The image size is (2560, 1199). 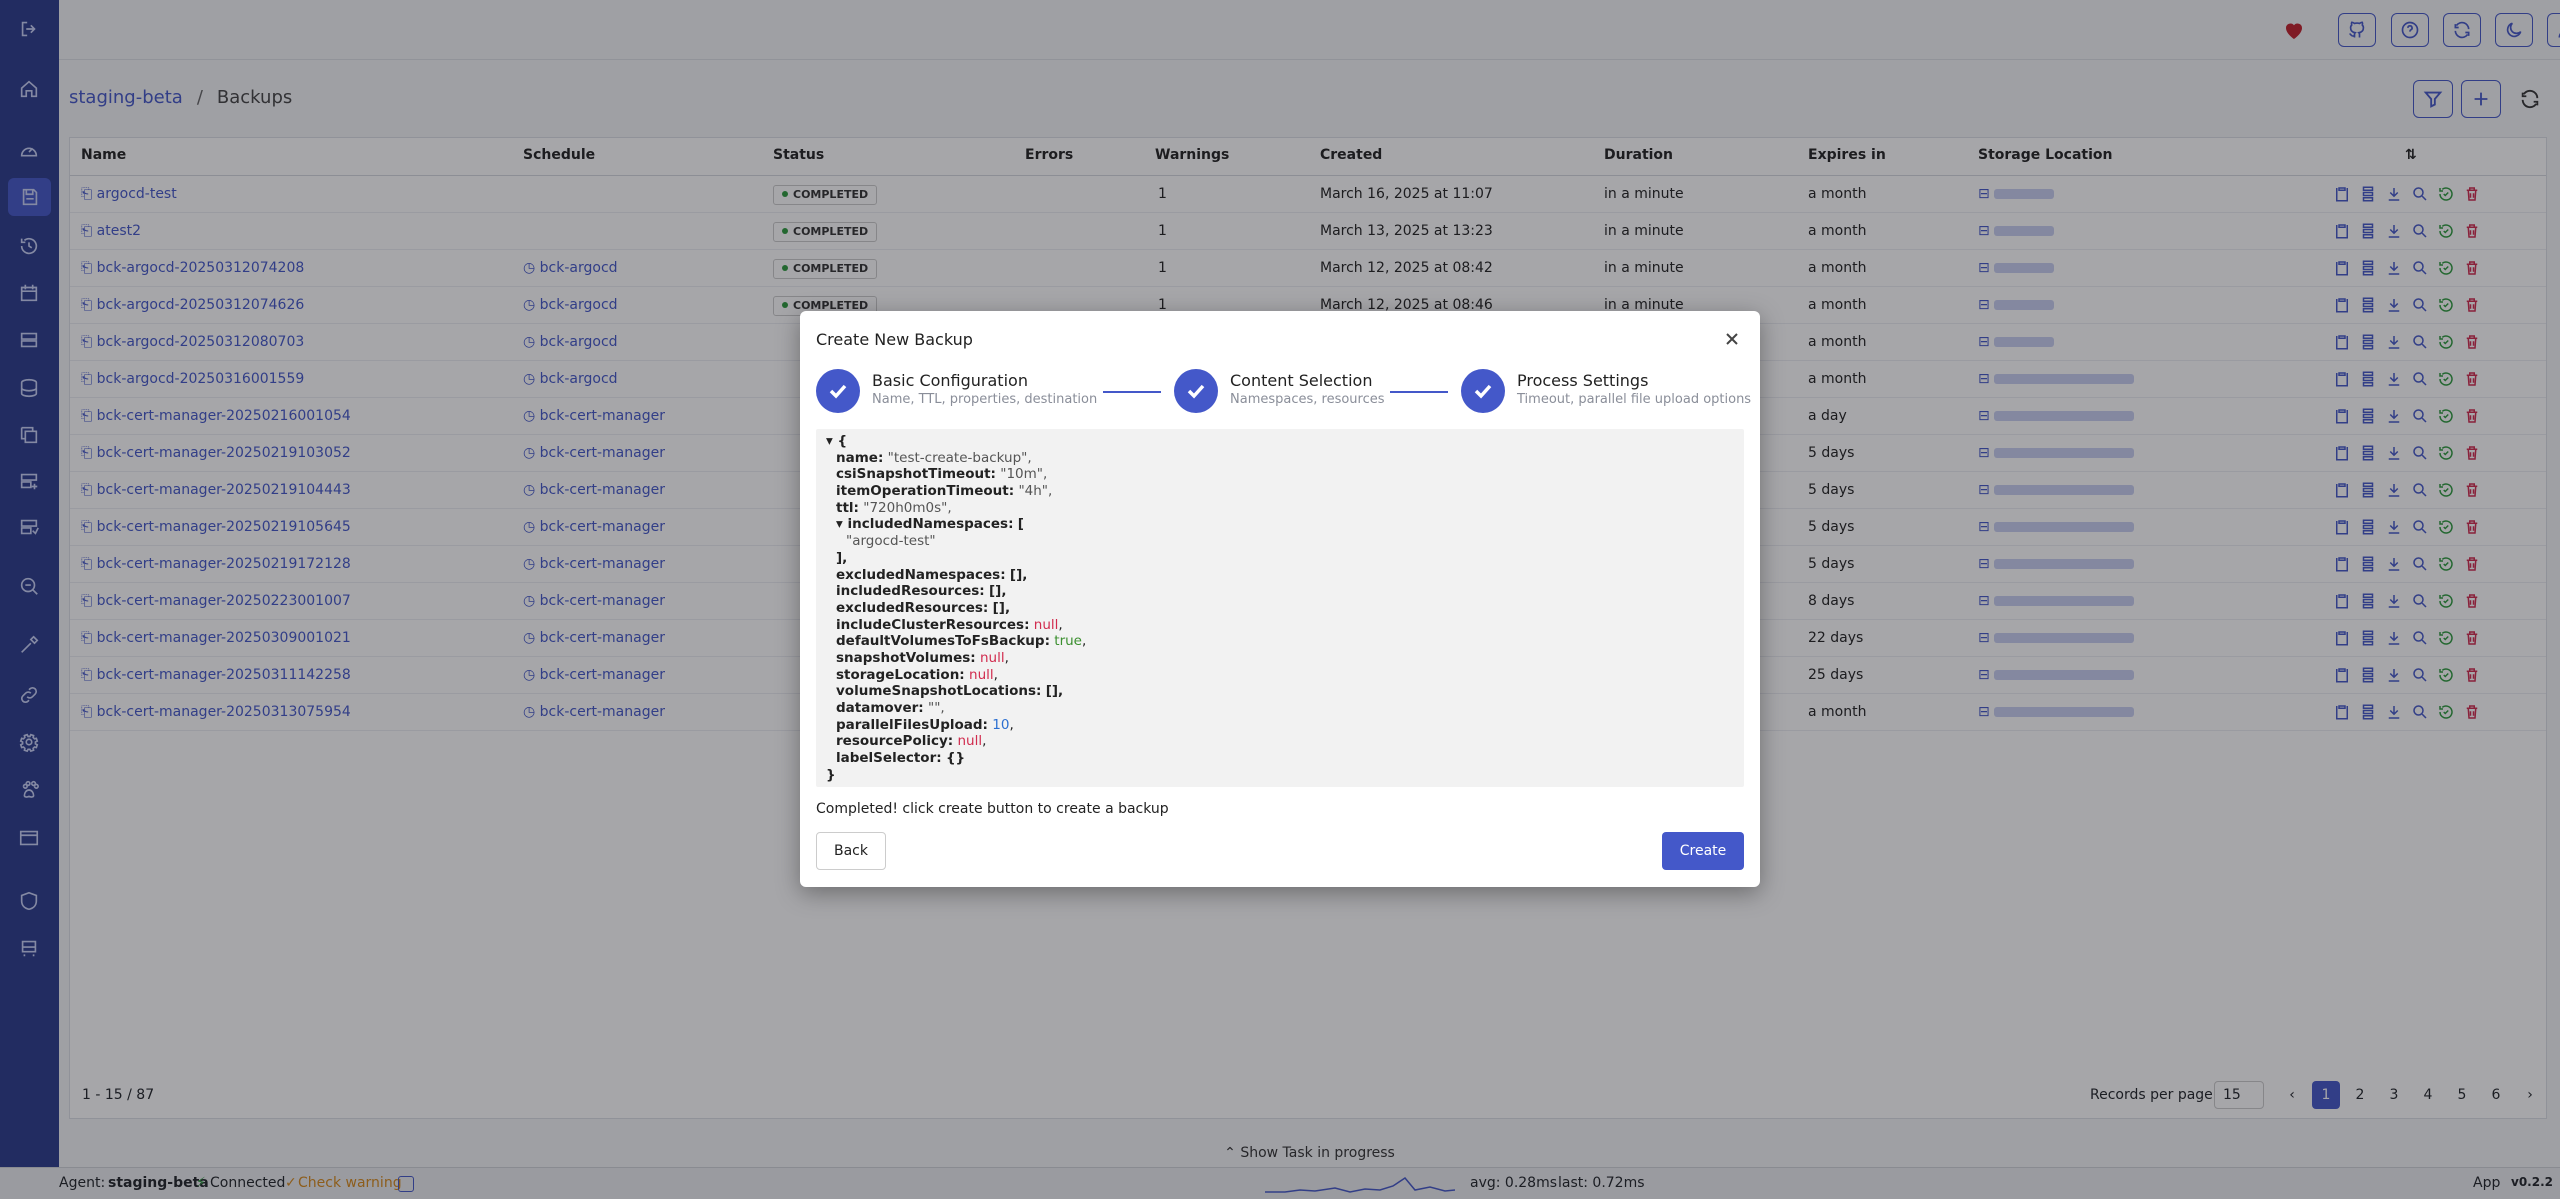 What do you see at coordinates (917, 674) in the screenshot?
I see `json-line: storageLocation: null,` at bounding box center [917, 674].